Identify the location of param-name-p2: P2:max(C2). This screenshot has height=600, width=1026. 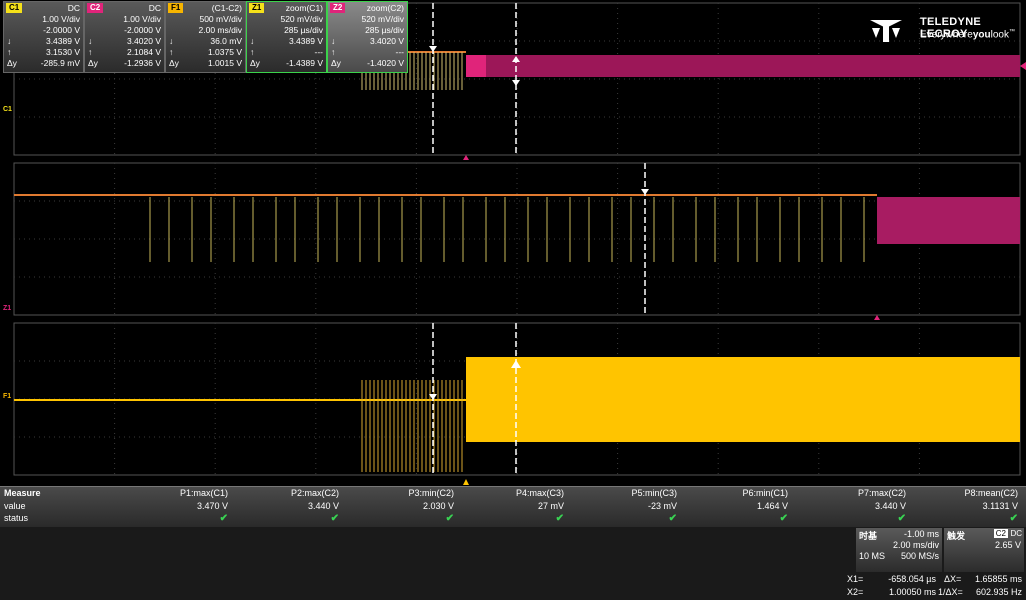
(284, 493).